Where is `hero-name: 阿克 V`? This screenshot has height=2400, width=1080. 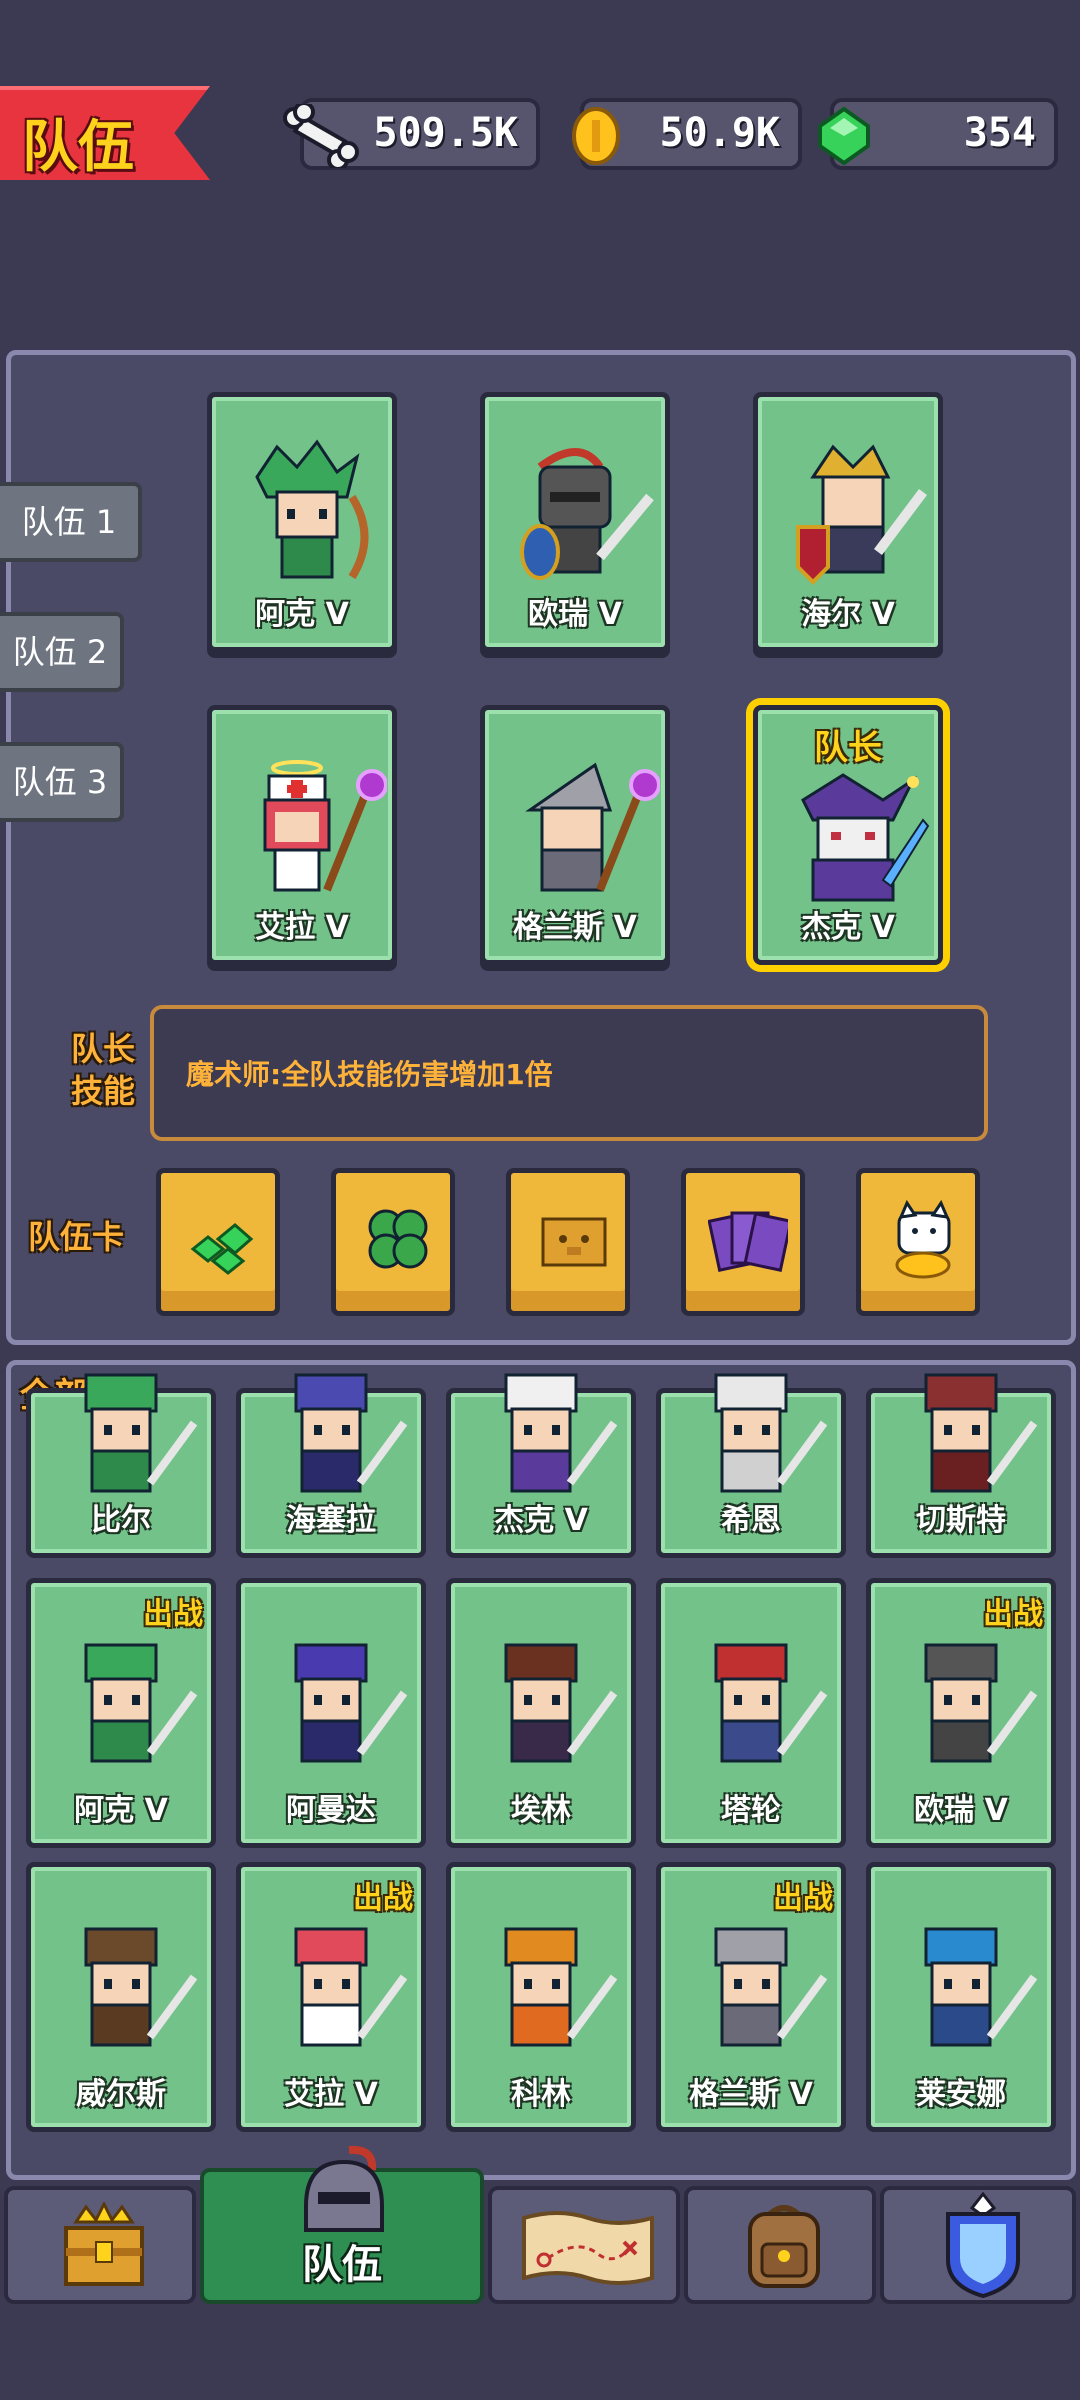 hero-name: 阿克 V is located at coordinates (121, 1810).